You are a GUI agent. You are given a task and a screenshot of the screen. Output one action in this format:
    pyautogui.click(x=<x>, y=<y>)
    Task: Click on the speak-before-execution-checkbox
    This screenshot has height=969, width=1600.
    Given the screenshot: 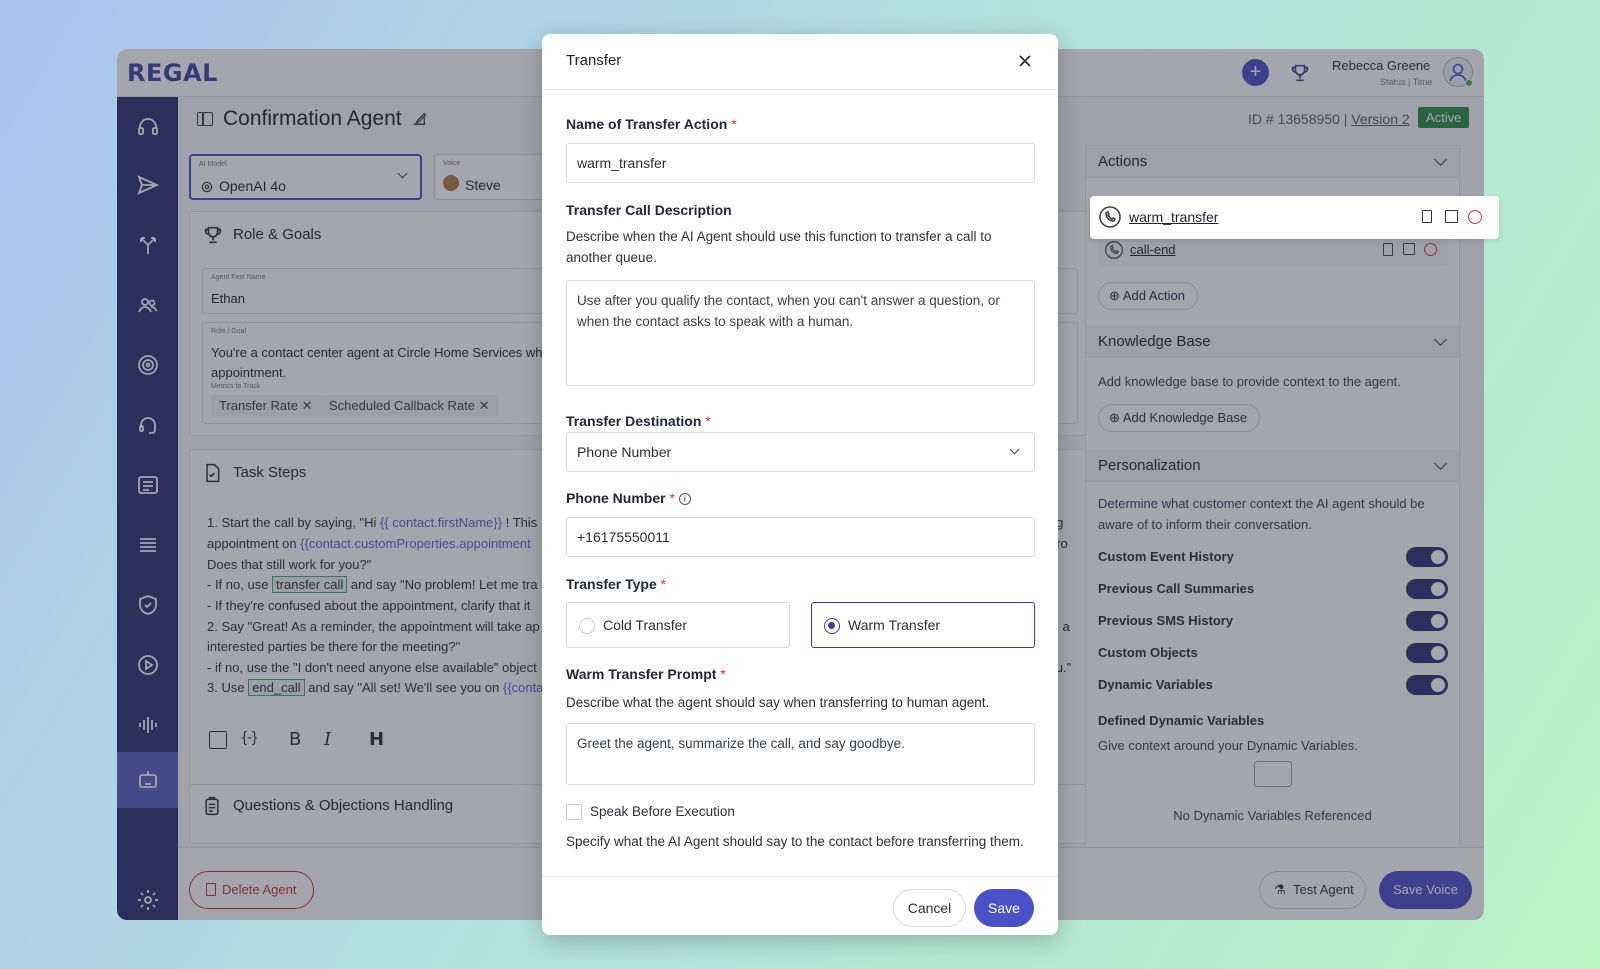 What is the action you would take?
    pyautogui.click(x=574, y=812)
    